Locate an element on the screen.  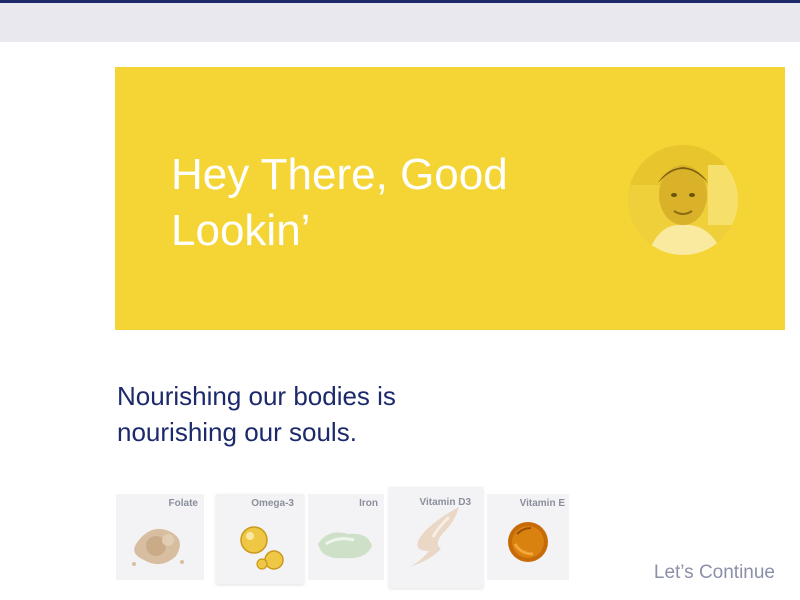
nutrient-tile-folate: Folate is located at coordinates (160, 537).